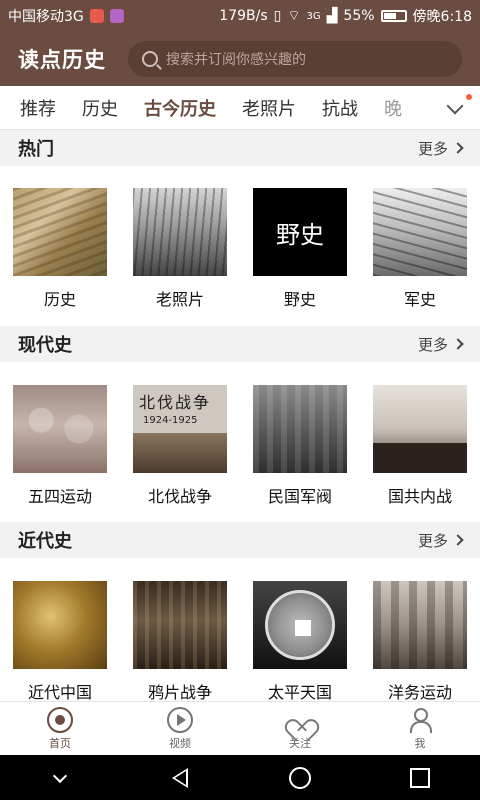  What do you see at coordinates (60, 719) in the screenshot?
I see `home-icon` at bounding box center [60, 719].